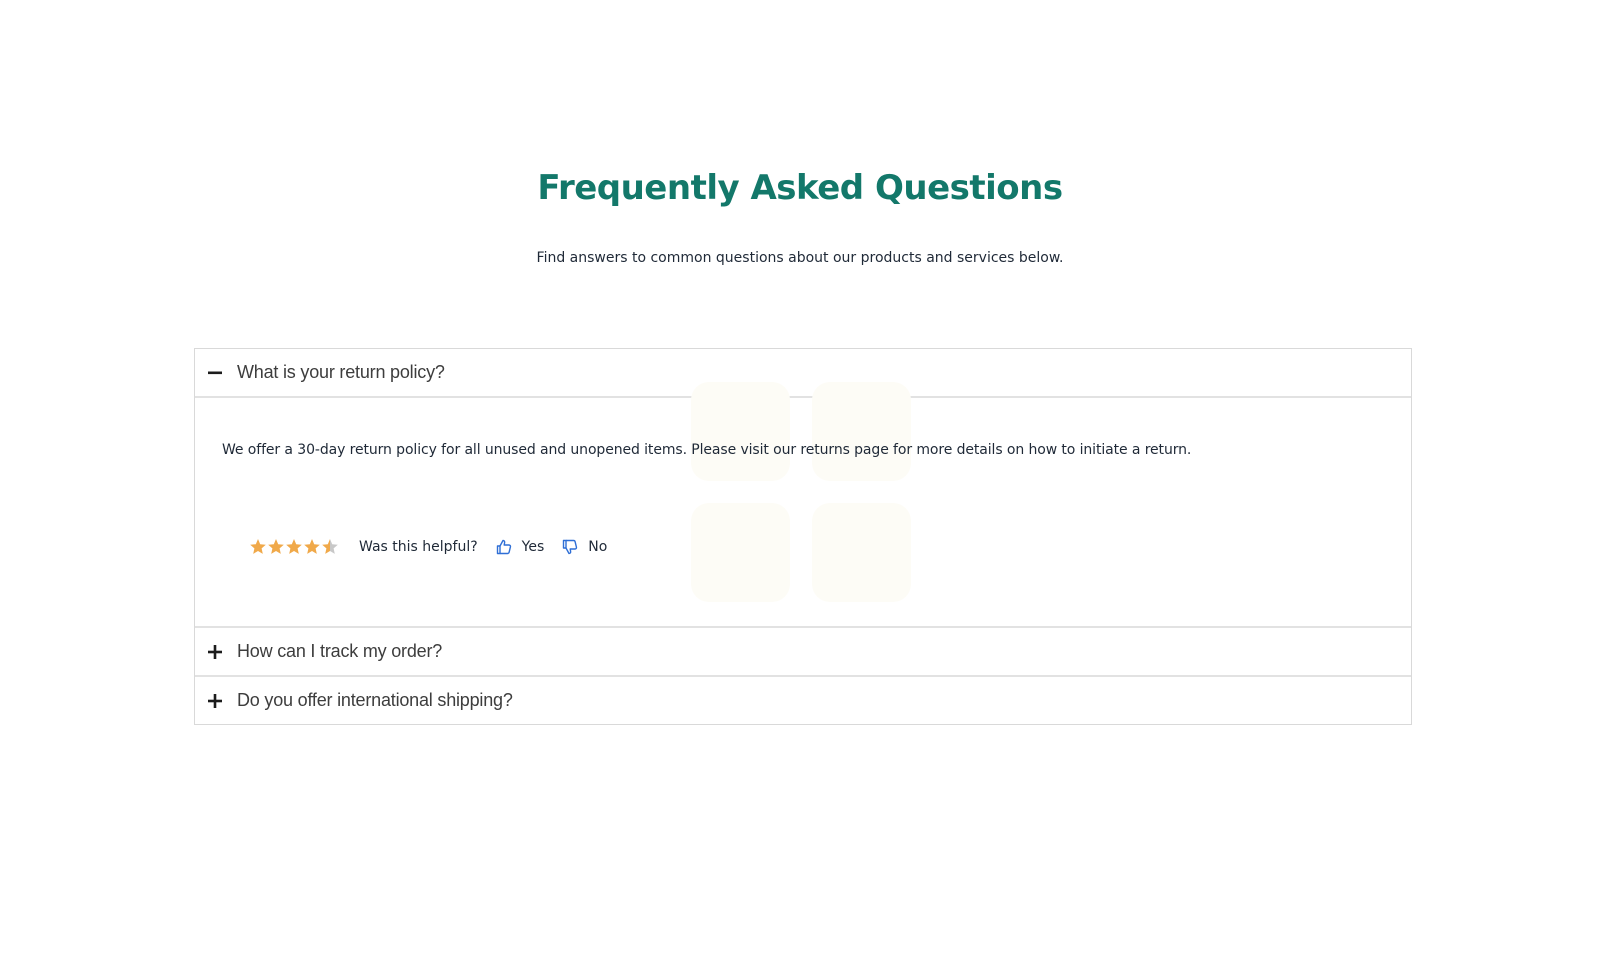  What do you see at coordinates (418, 547) in the screenshot?
I see `helpful-prompt: Was this helpful?` at bounding box center [418, 547].